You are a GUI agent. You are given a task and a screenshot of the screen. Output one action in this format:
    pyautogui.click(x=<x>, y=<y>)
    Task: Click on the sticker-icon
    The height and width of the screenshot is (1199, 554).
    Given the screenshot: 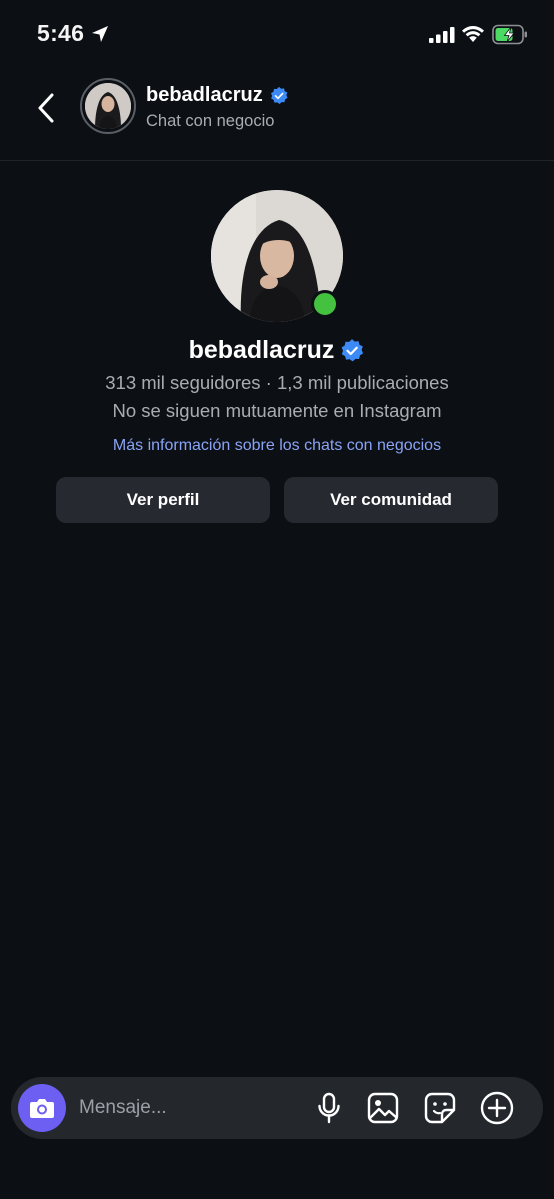 What is the action you would take?
    pyautogui.click(x=440, y=1108)
    